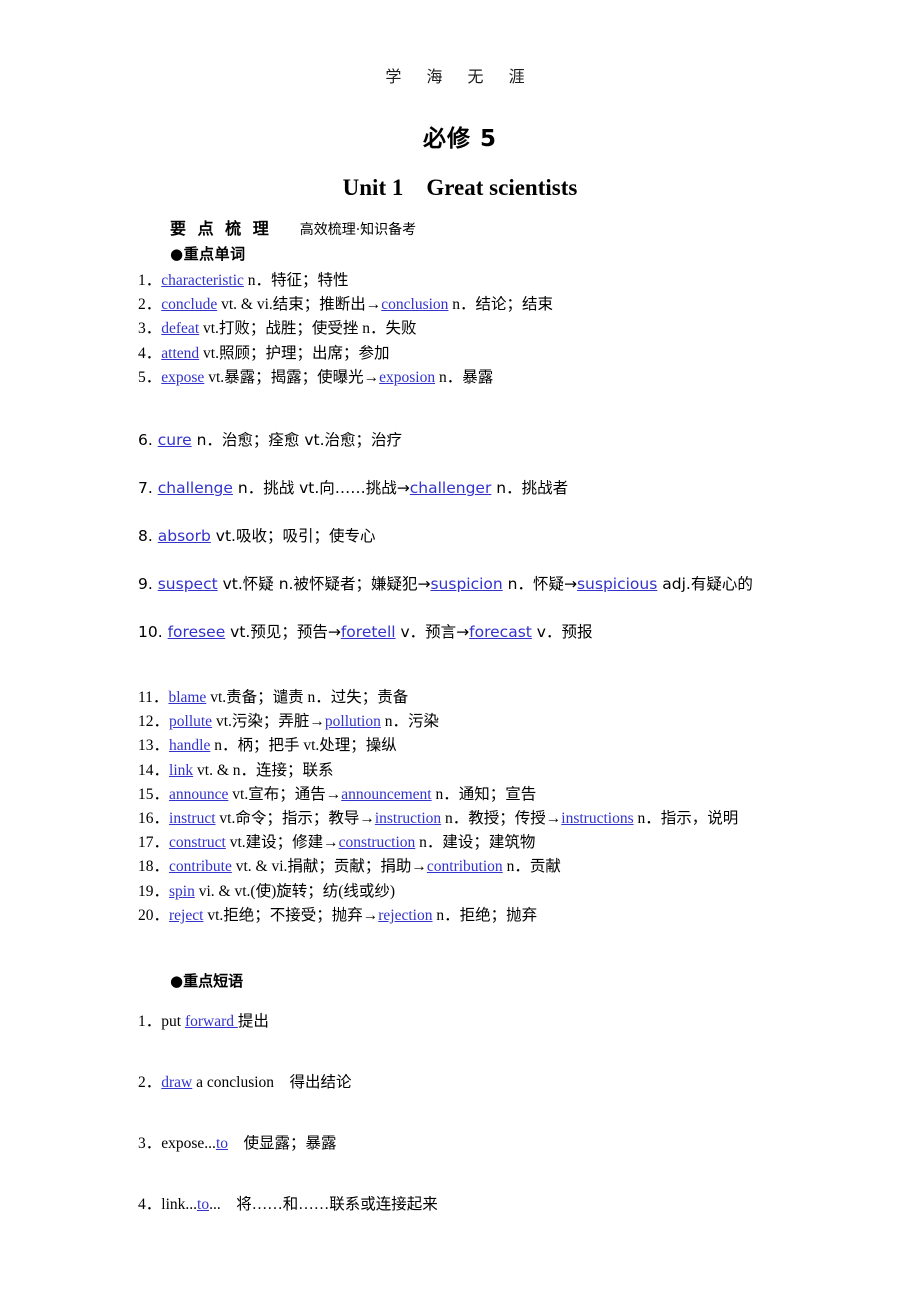  What do you see at coordinates (154, 722) in the screenshot?
I see `word-number: 12．` at bounding box center [154, 722].